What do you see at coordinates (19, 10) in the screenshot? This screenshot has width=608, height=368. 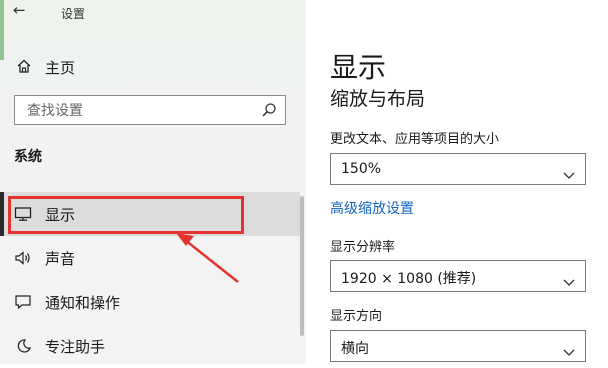 I see `back-arrow-icon: ←` at bounding box center [19, 10].